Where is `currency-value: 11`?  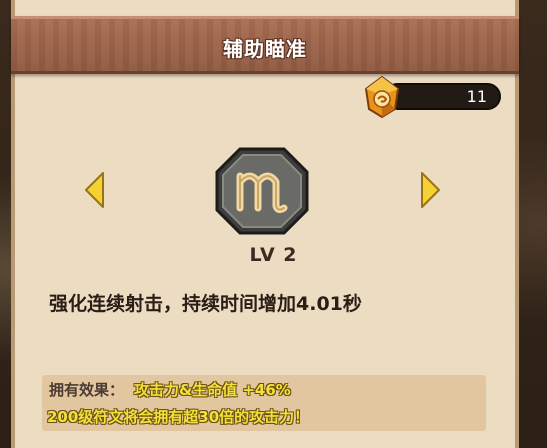 currency-value: 11 is located at coordinates (476, 96).